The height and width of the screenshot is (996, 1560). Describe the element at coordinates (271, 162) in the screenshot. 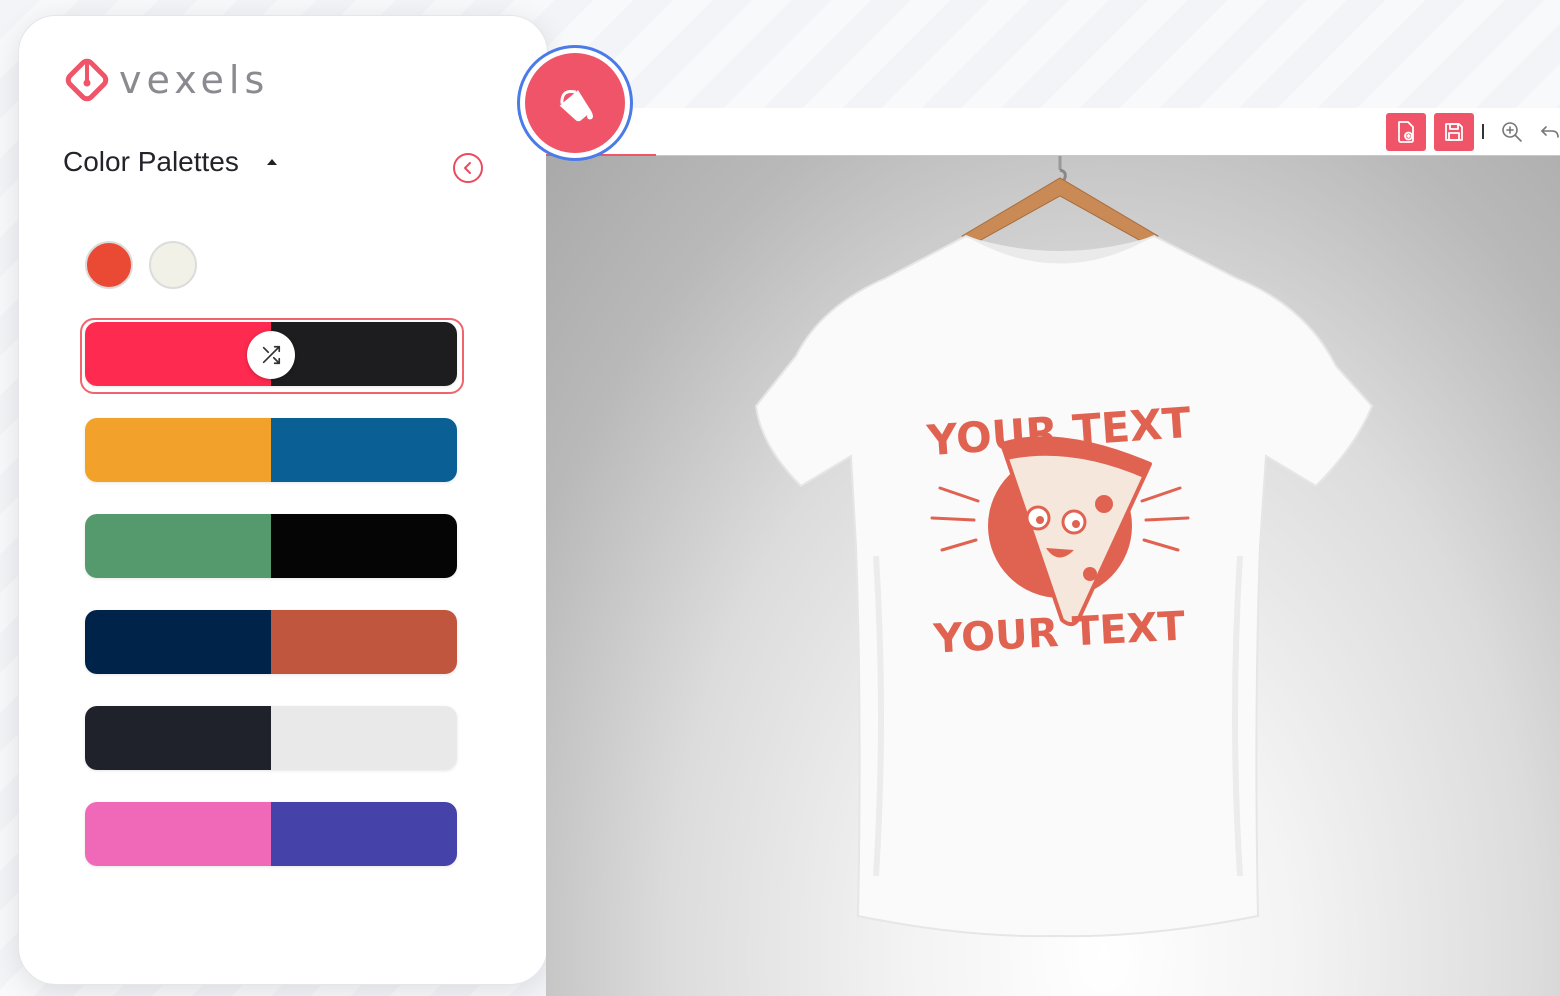

I see `caret-up-icon` at that location.